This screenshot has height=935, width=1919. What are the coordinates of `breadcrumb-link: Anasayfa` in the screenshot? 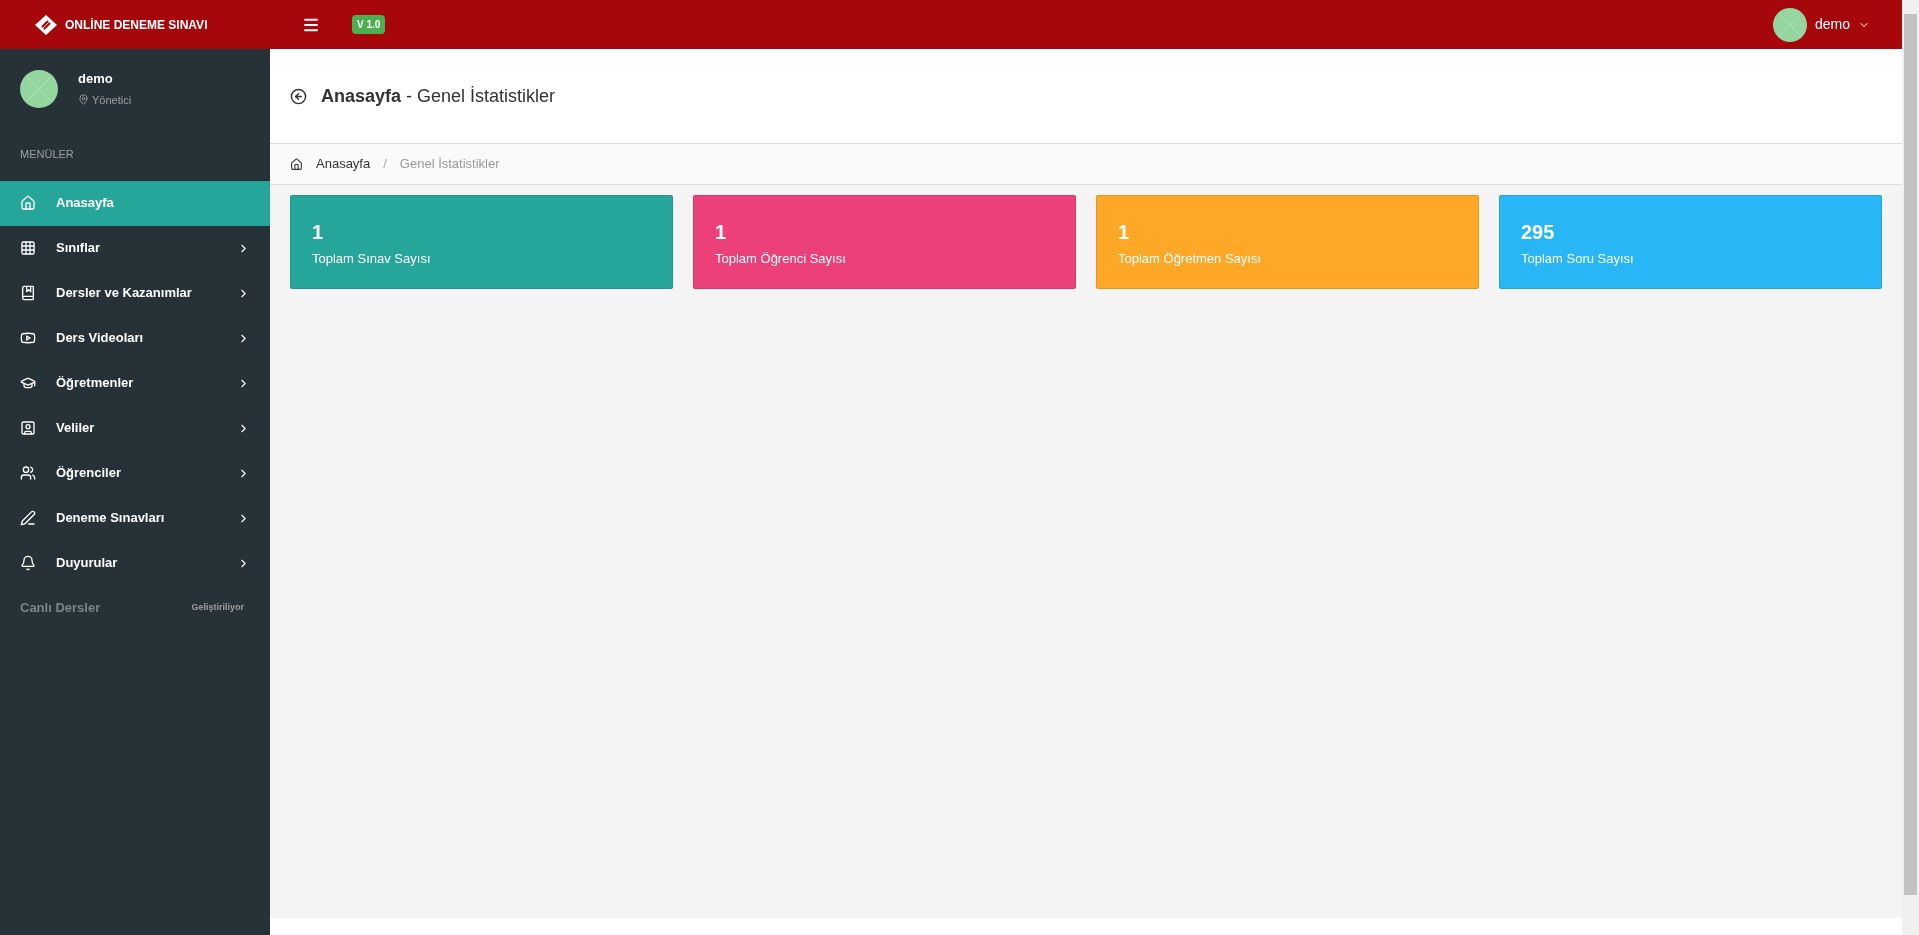 It's located at (343, 164).